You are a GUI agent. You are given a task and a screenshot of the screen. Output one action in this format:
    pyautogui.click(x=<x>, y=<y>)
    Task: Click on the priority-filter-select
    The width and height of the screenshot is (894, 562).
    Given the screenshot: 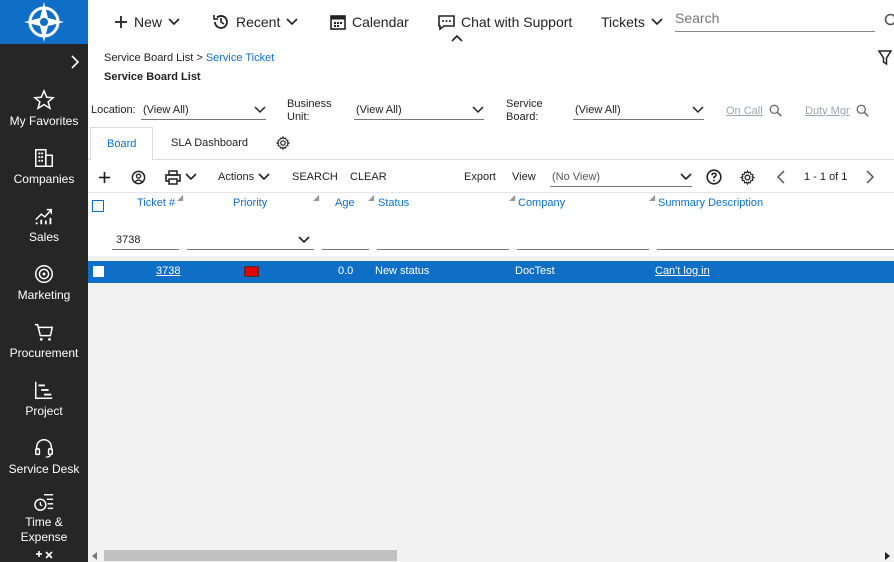 What is the action you would take?
    pyautogui.click(x=250, y=240)
    